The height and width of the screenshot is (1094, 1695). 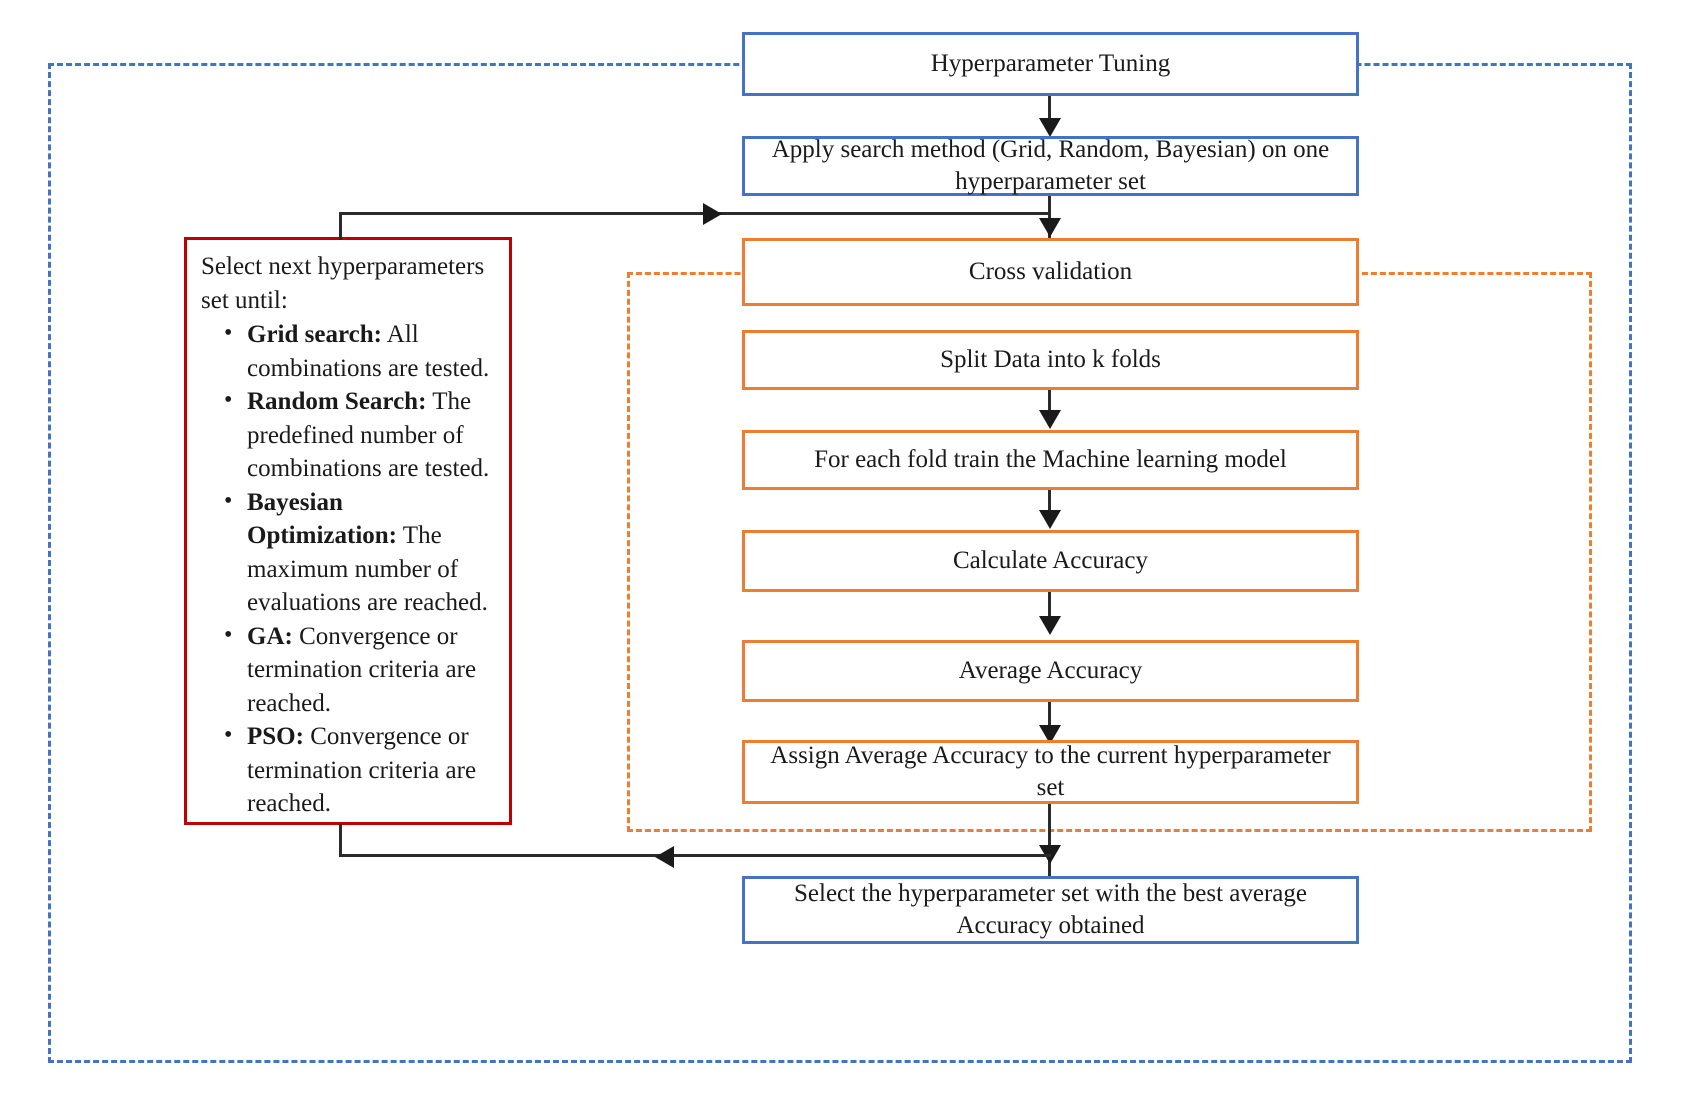 I want to click on note-term: GA:, so click(x=270, y=636).